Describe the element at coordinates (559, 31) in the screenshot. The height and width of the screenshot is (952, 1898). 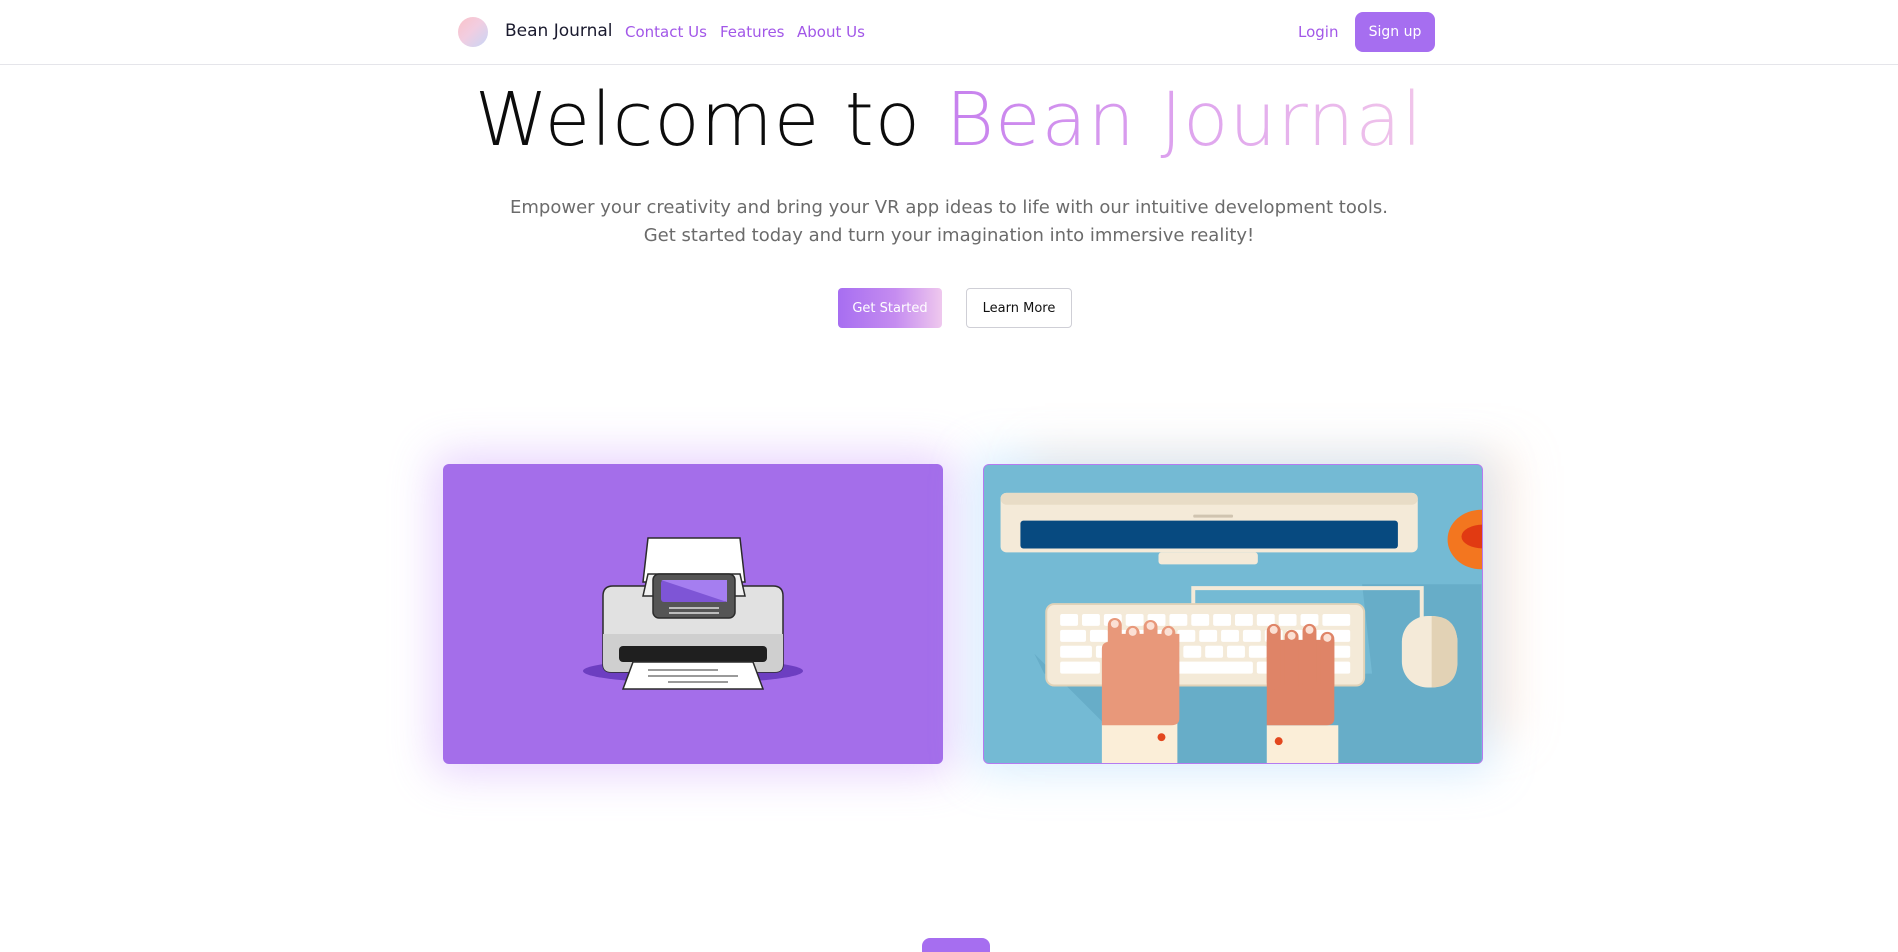
I see `brand-name: Bean Journal` at that location.